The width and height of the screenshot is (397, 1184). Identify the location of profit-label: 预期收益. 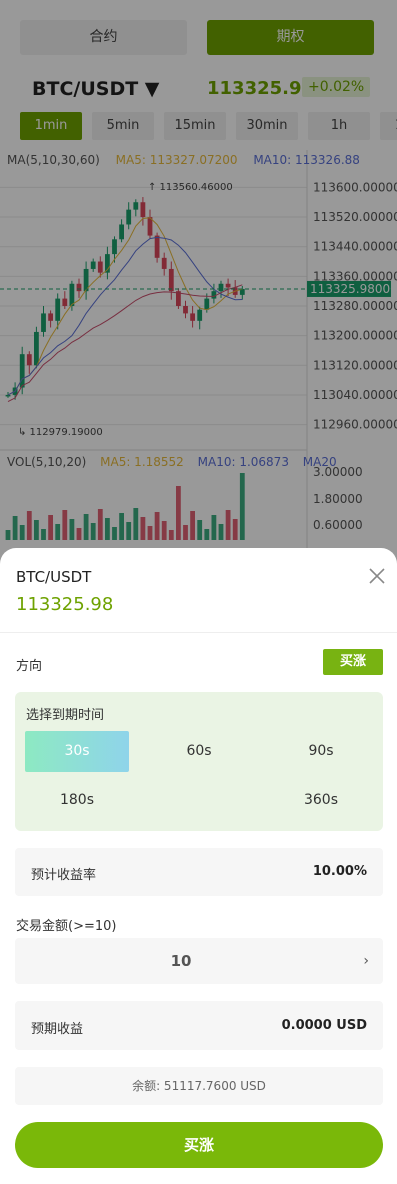
(57, 1029).